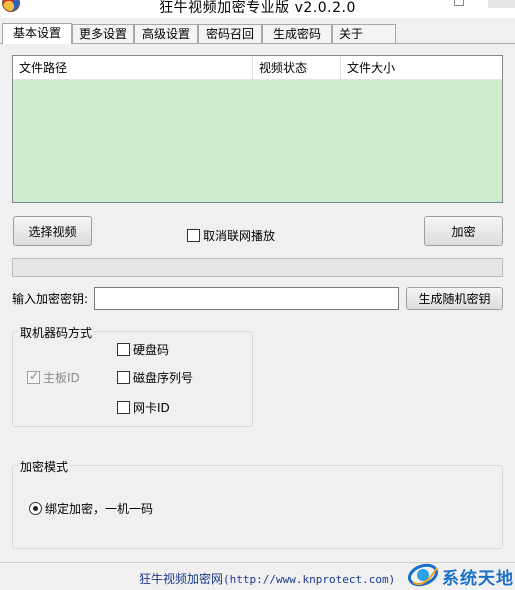  Describe the element at coordinates (166, 33) in the screenshot. I see `tab-advanced-settings: 高级设置` at that location.